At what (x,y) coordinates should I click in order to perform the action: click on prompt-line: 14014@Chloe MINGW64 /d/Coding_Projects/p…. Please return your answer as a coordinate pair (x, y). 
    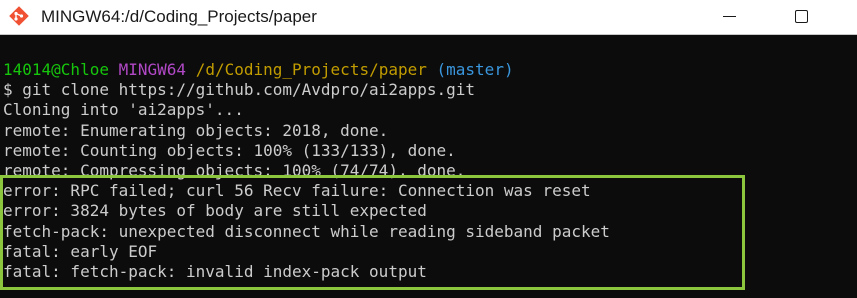
    Looking at the image, I should click on (430, 70).